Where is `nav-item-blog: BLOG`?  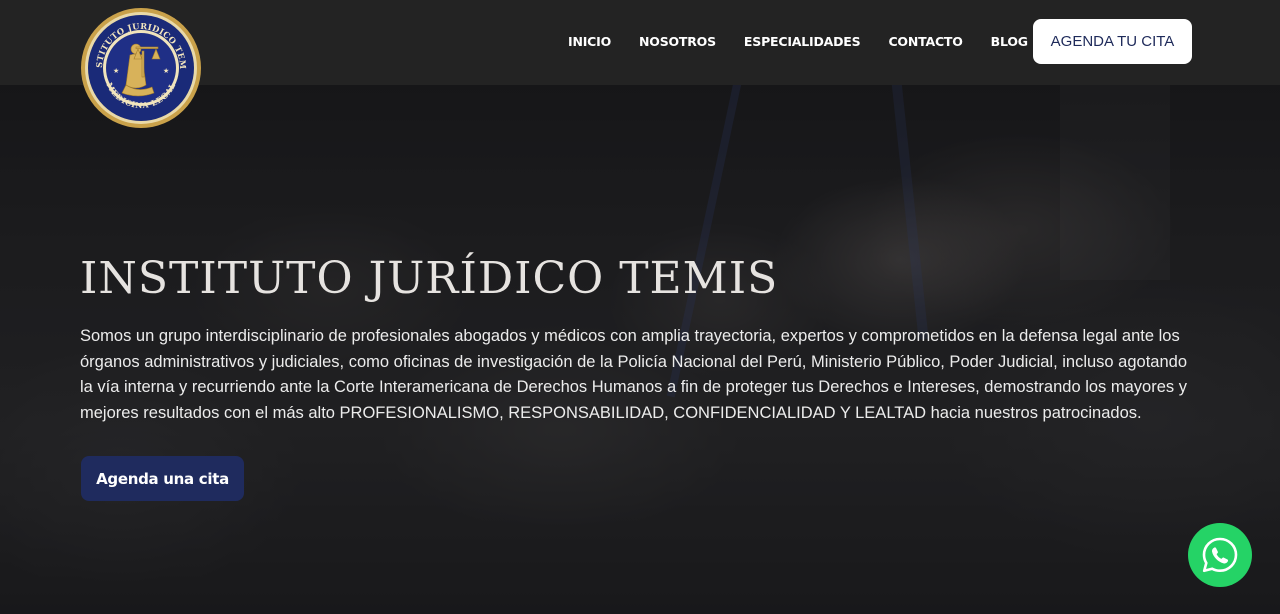 nav-item-blog: BLOG is located at coordinates (1009, 42).